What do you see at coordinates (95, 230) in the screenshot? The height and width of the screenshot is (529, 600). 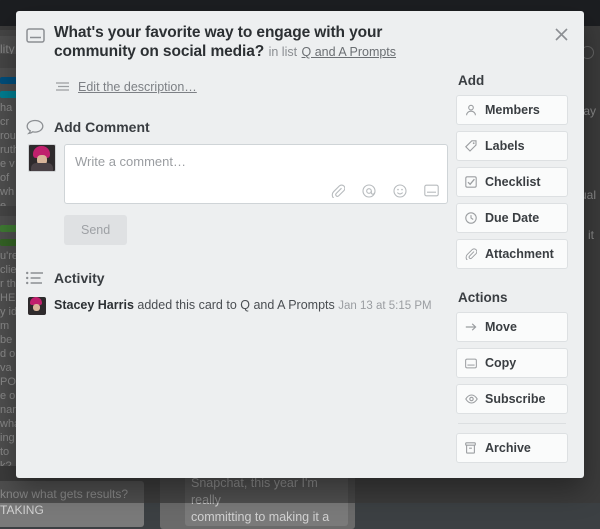 I see `send-button: Send` at bounding box center [95, 230].